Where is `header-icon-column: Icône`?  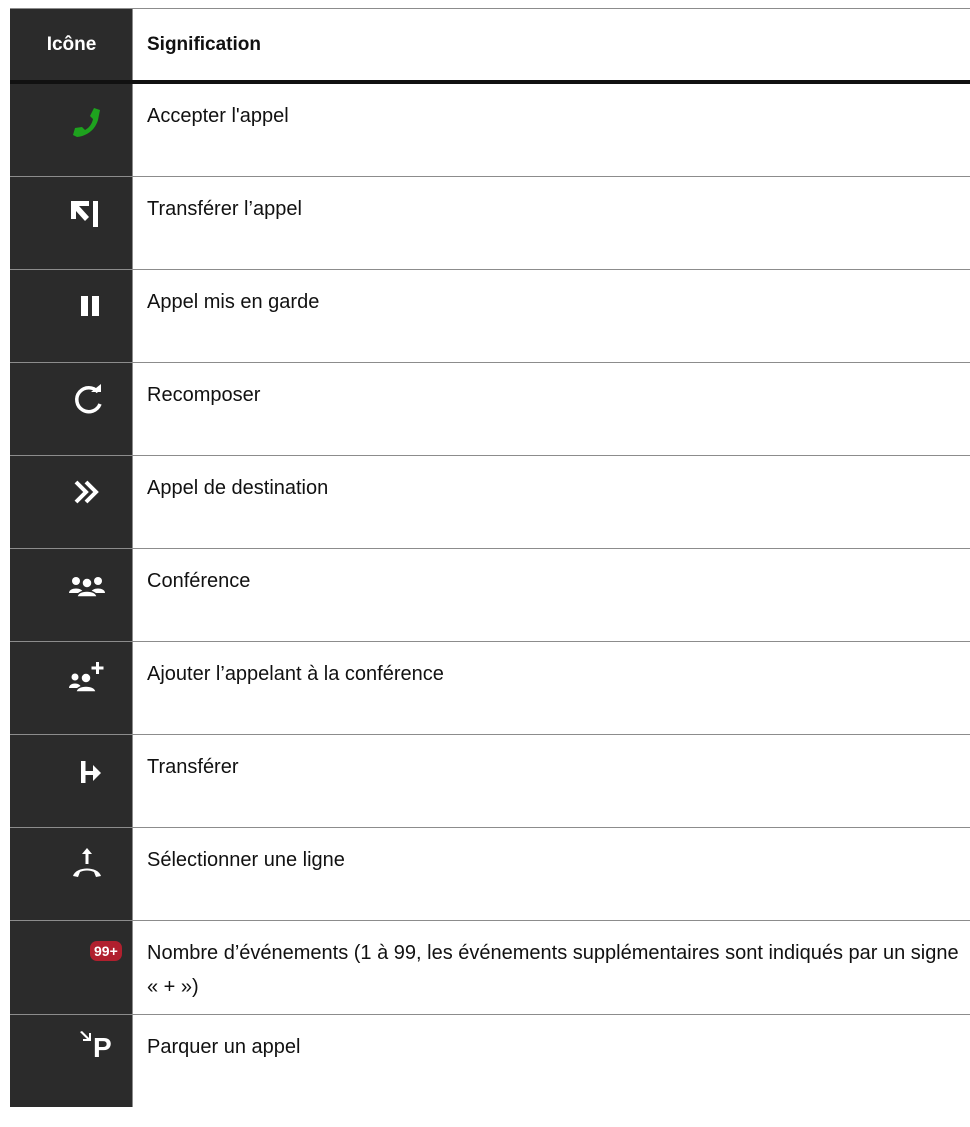 header-icon-column: Icône is located at coordinates (71, 44).